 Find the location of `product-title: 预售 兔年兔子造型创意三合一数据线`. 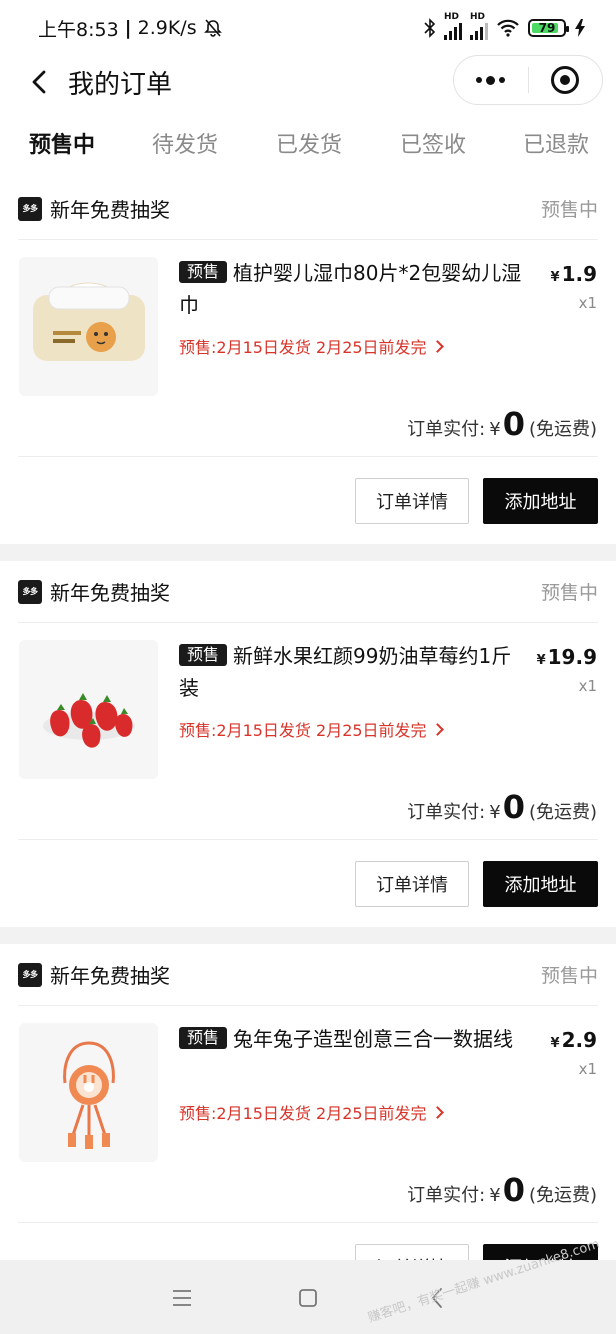

product-title: 预售 兔年兔子造型创意三合一数据线 is located at coordinates (351, 1039).